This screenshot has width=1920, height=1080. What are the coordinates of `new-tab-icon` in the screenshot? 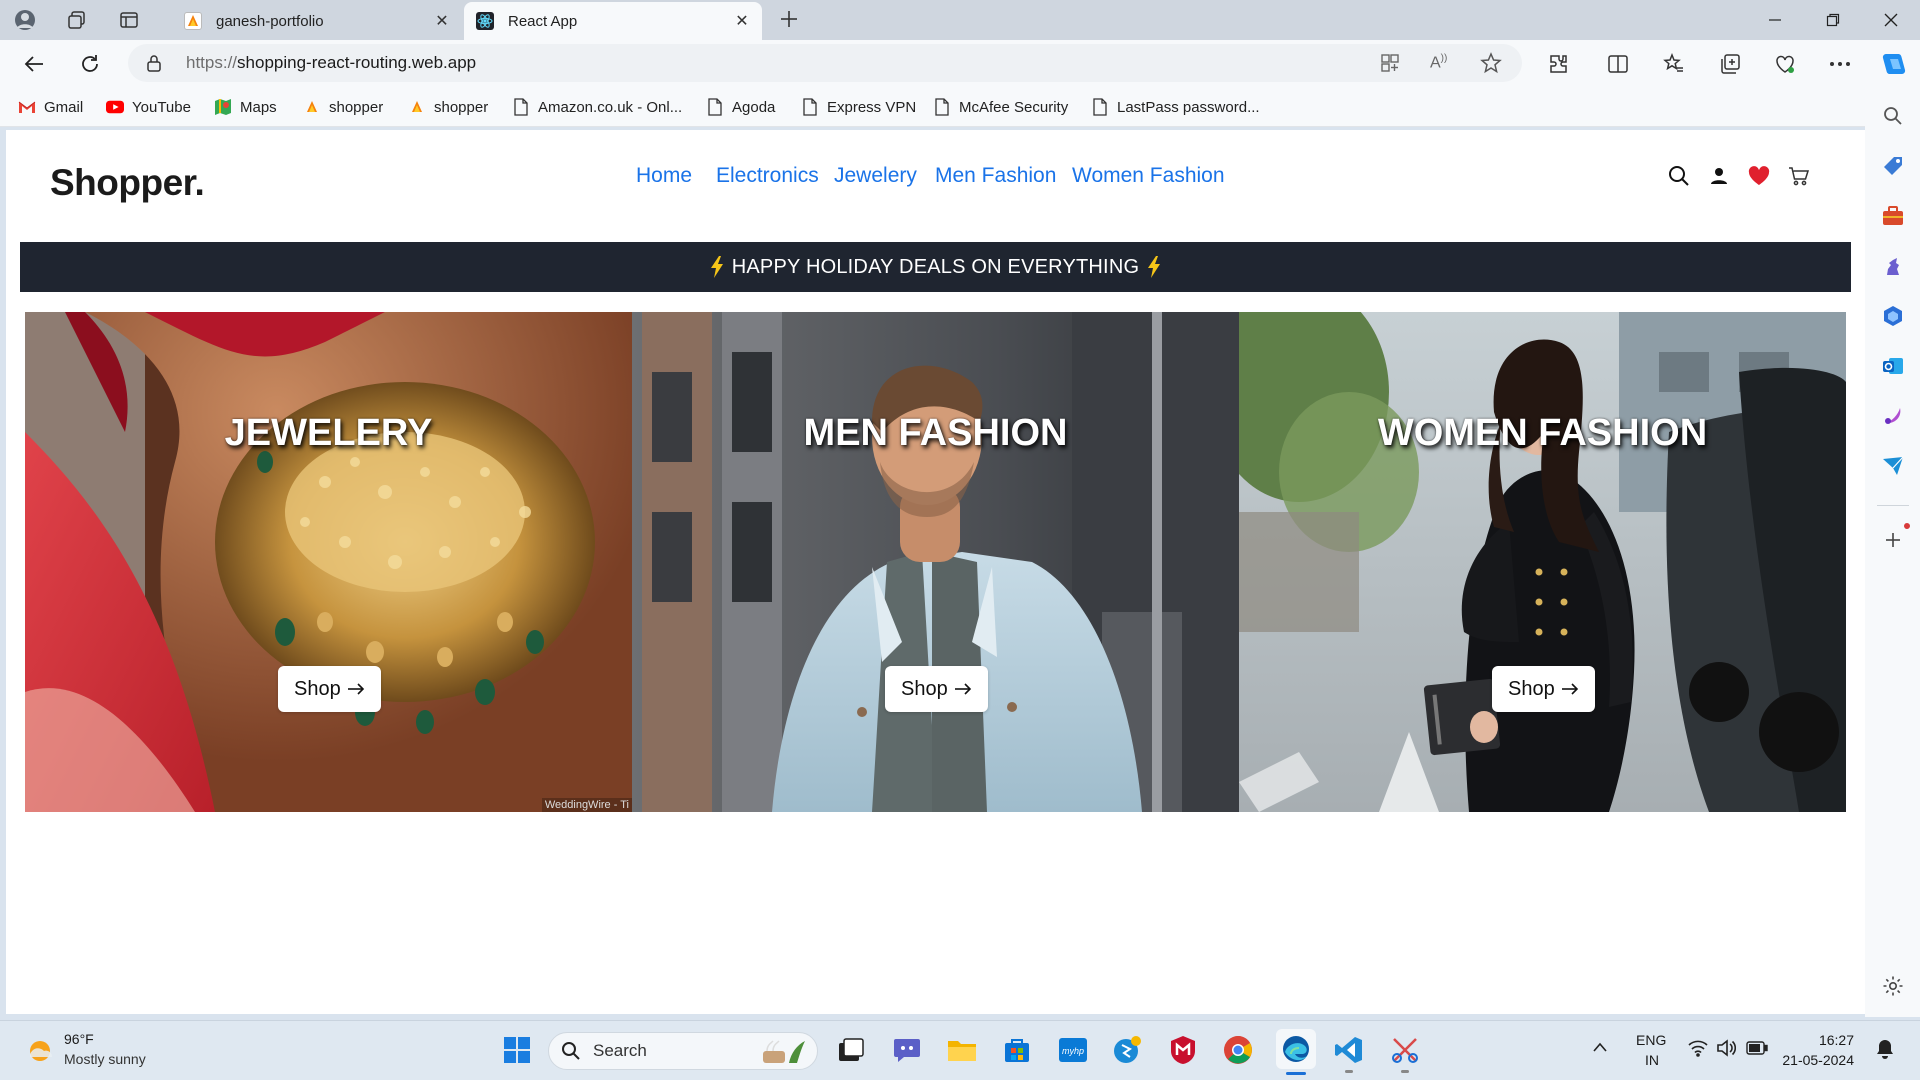 It's located at (789, 19).